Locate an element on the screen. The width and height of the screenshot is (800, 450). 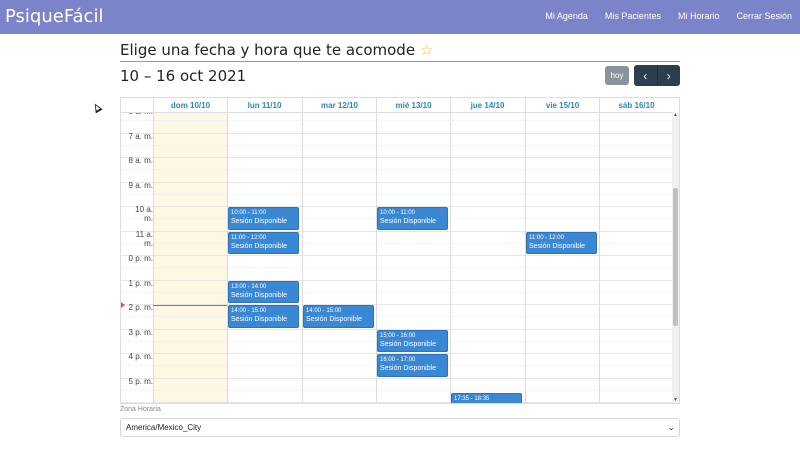
now-indicator-line is located at coordinates (190, 305).